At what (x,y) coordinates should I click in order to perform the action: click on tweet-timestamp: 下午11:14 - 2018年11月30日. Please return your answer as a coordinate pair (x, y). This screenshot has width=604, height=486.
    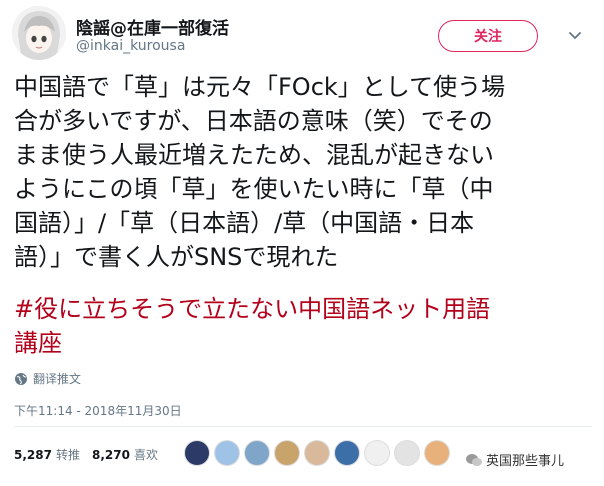
    Looking at the image, I should click on (98, 410).